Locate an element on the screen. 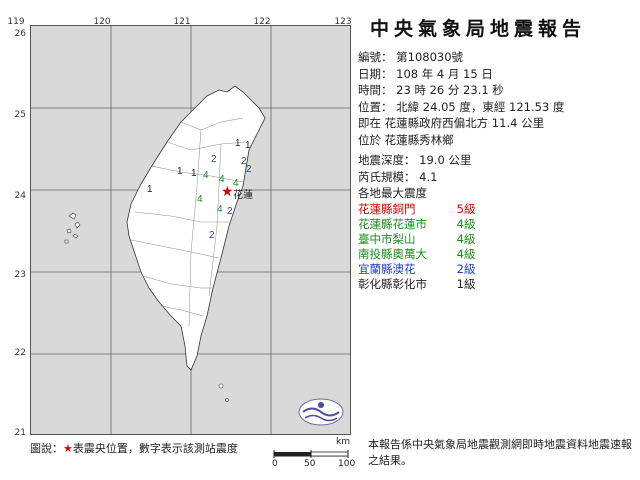 This screenshot has width=640, height=480. report-number: 編號： 第108030號 is located at coordinates (411, 57).